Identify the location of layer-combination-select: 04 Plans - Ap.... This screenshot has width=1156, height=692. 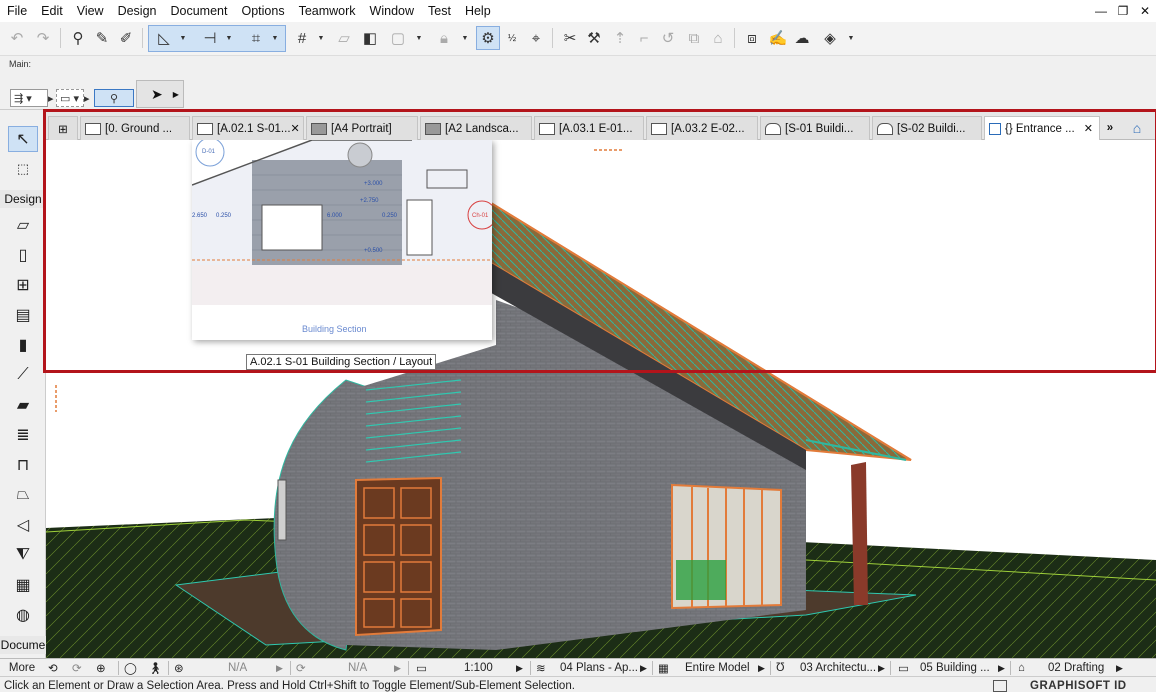
(599, 668).